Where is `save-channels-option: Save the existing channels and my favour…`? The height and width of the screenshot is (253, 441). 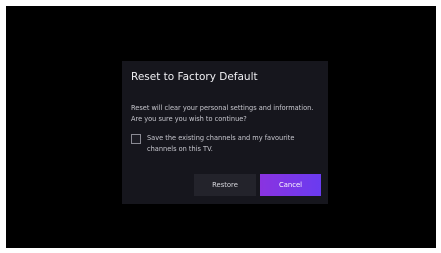
save-channels-option: Save the existing channels and my favour… is located at coordinates (227, 143).